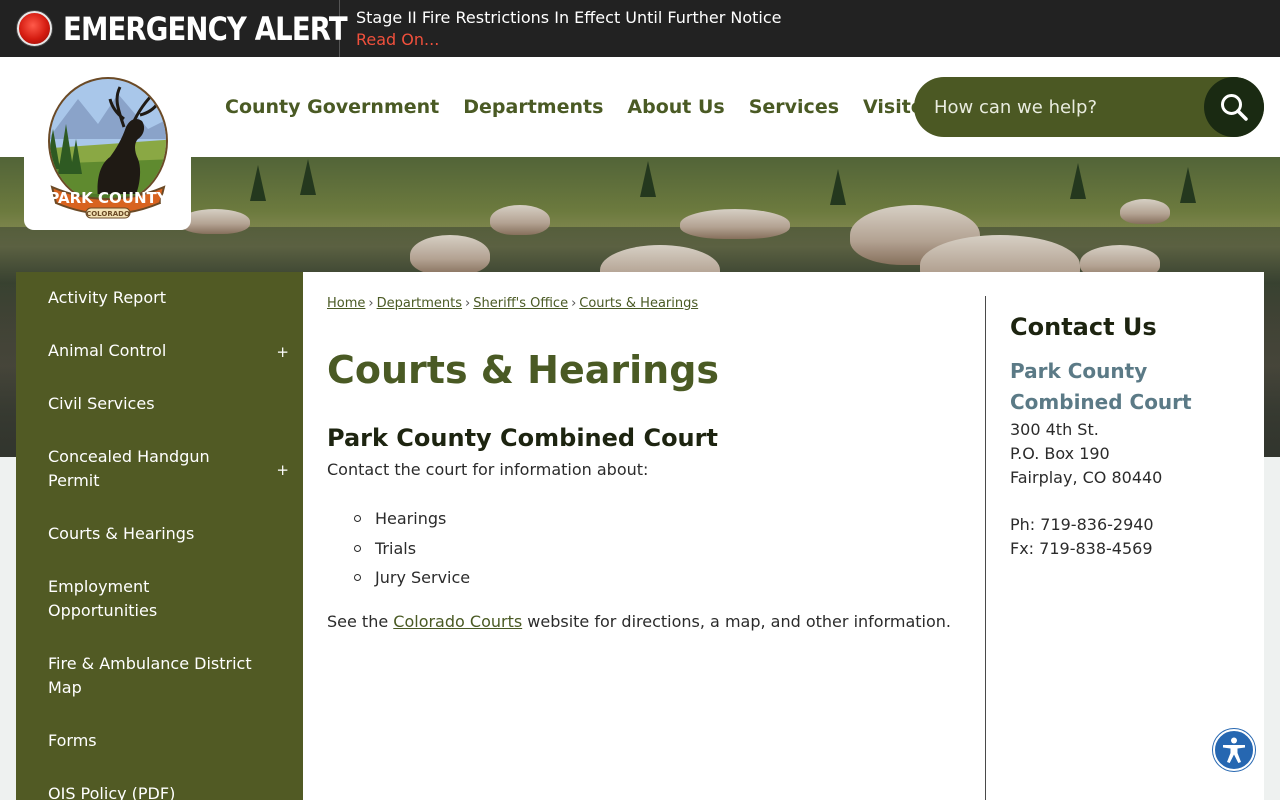 Image resolution: width=1280 pixels, height=800 pixels. Describe the element at coordinates (1082, 524) in the screenshot. I see `contact-phone: Ph: 719-836-2940` at that location.